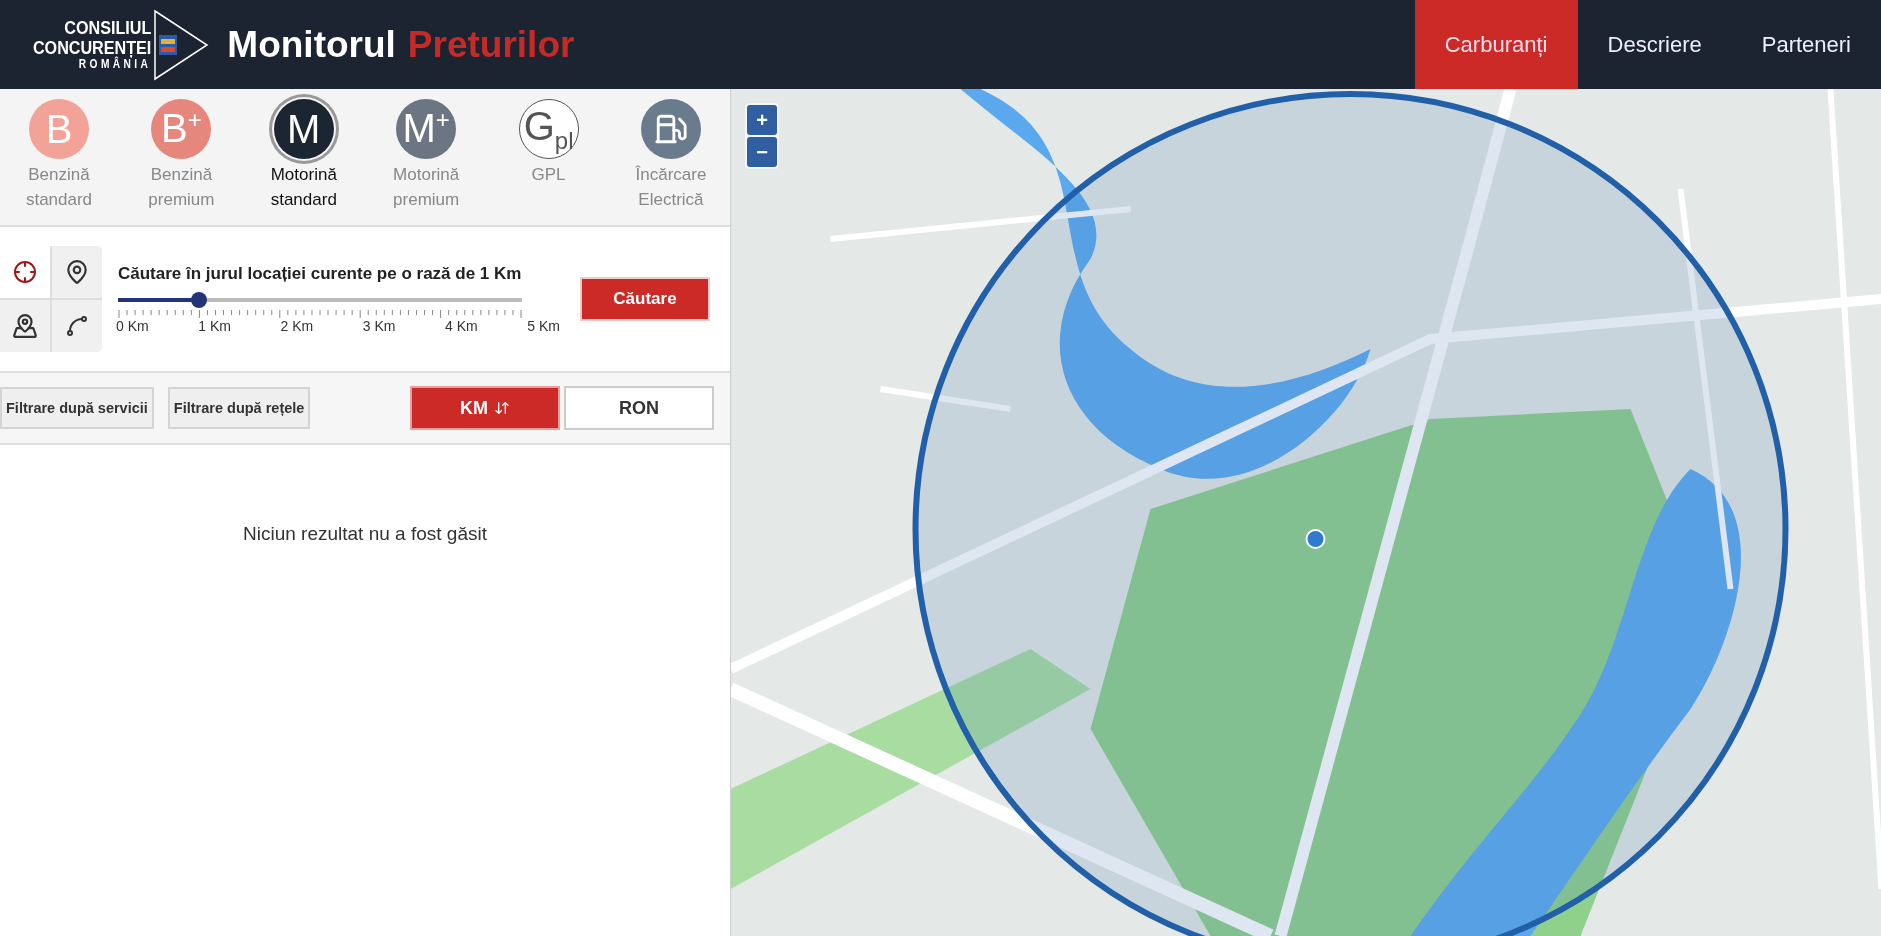  I want to click on route-icon, so click(77, 326).